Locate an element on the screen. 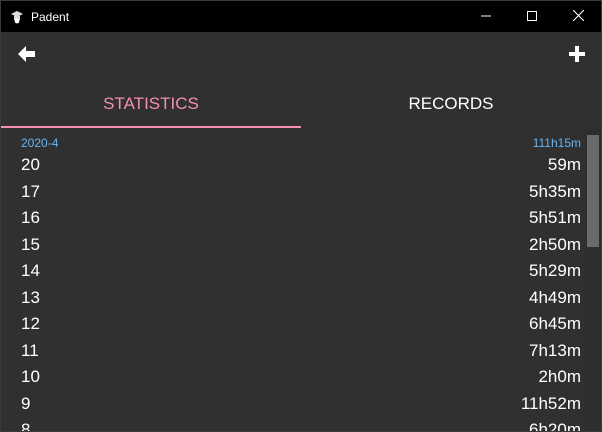  list-item: 10 2h0m is located at coordinates (301, 377).